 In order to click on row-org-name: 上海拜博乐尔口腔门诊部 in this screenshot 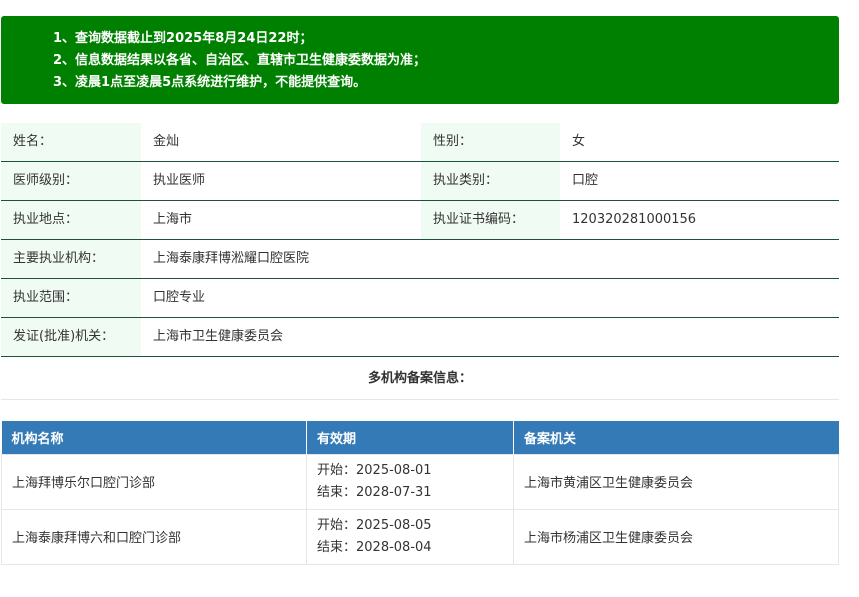, I will do `click(154, 481)`.